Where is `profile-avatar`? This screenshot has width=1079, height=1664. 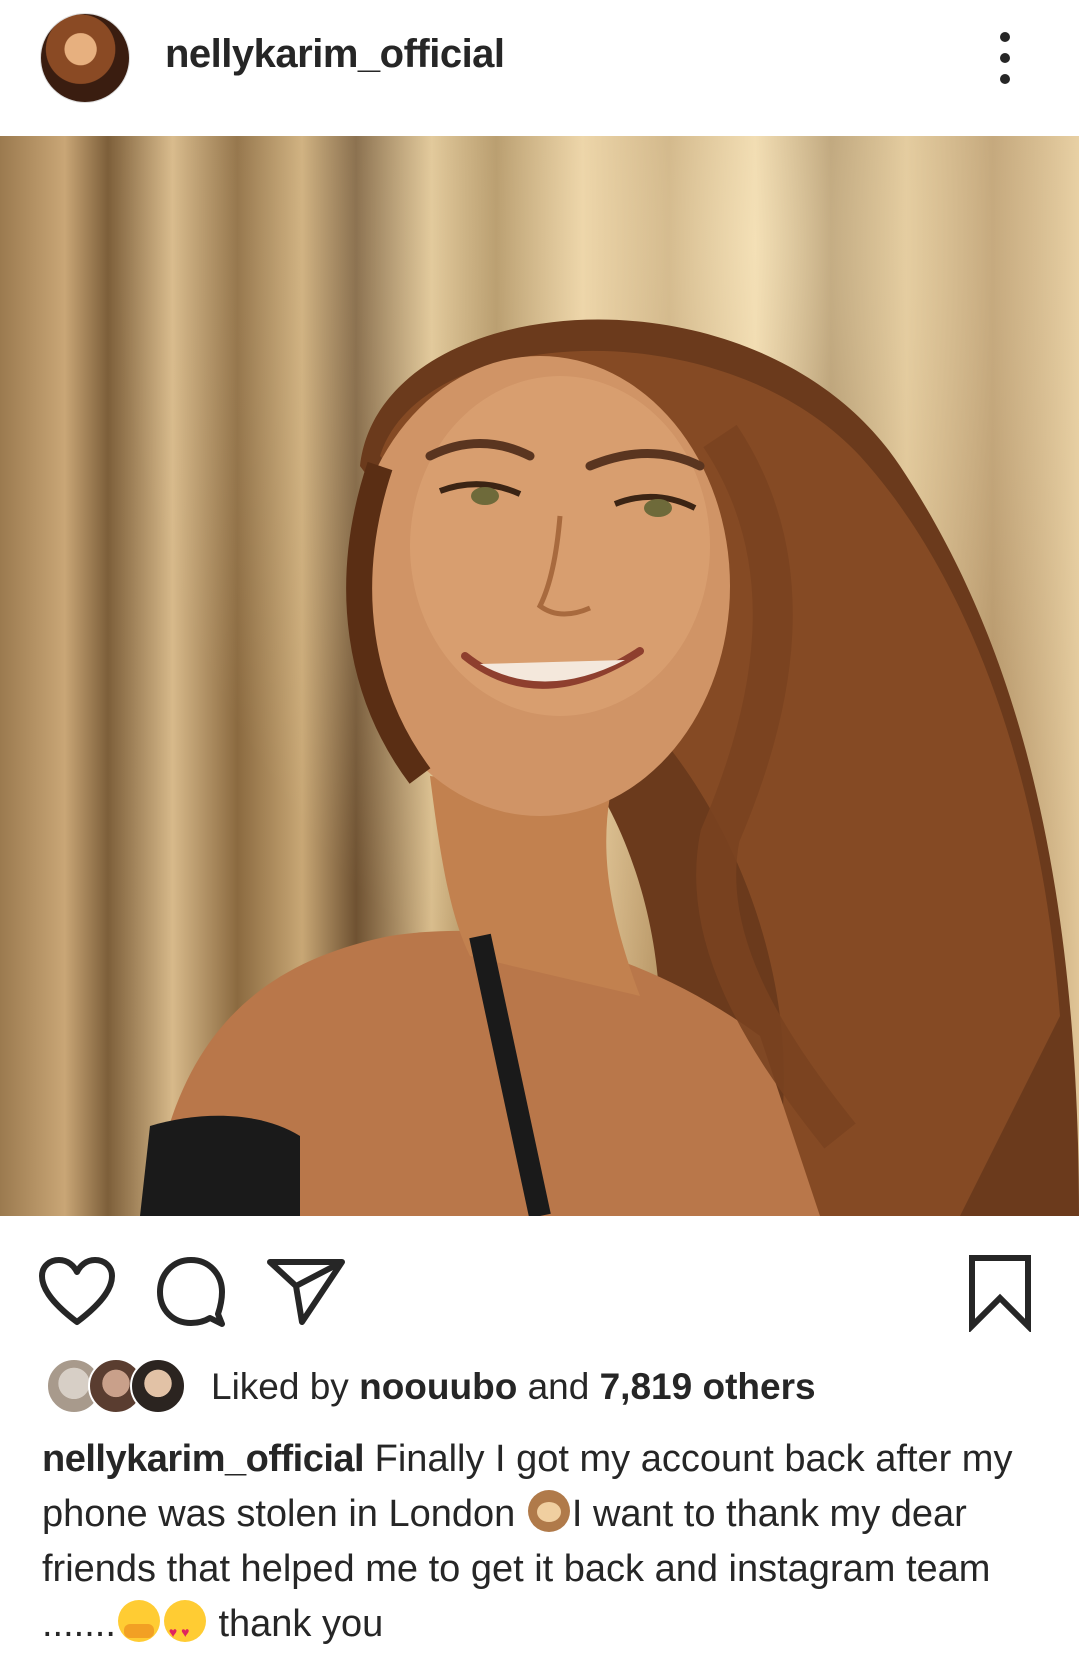 profile-avatar is located at coordinates (85, 58).